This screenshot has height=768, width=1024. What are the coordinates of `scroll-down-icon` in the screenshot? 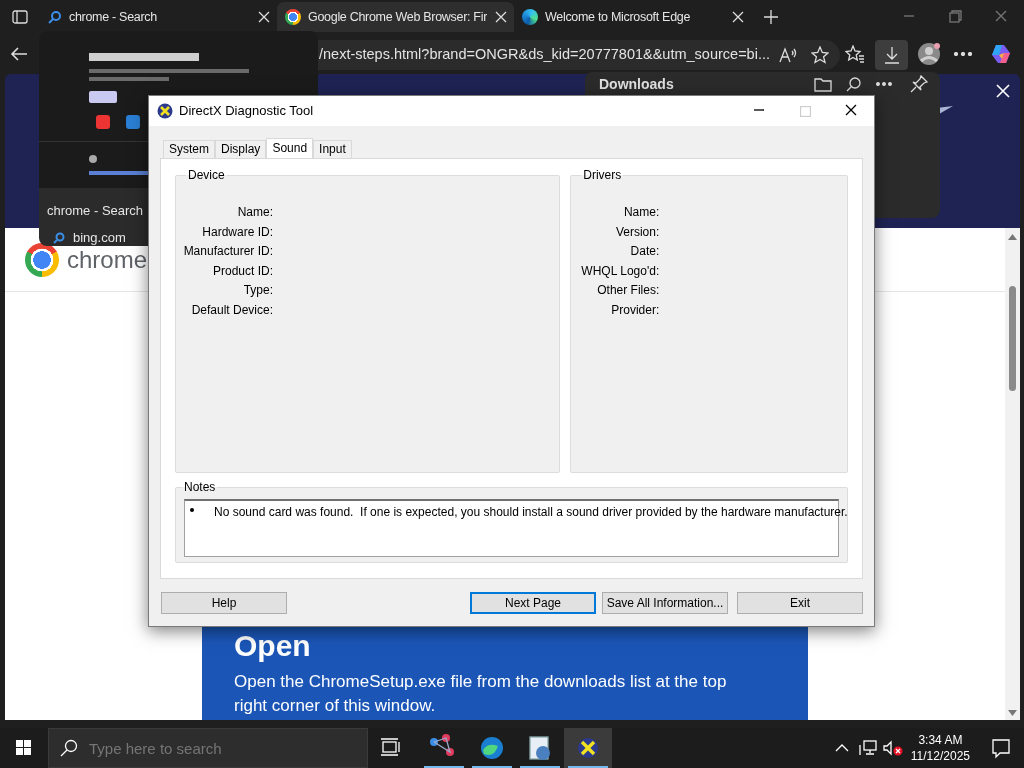 It's located at (1012, 713).